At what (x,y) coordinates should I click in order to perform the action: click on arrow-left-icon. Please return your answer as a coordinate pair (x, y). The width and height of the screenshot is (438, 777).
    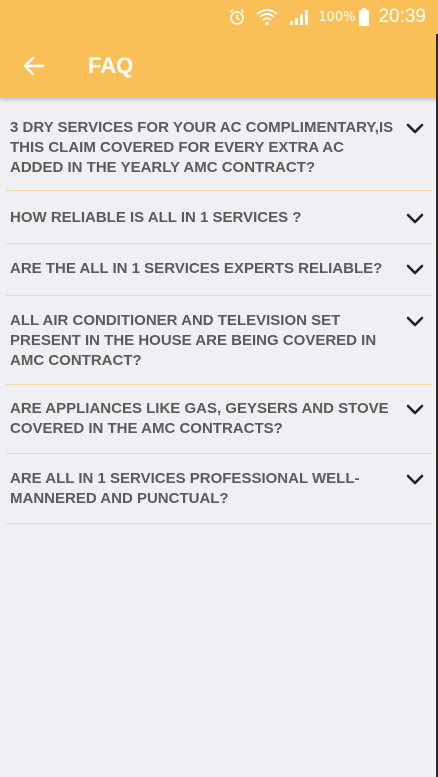
    Looking at the image, I should click on (34, 66).